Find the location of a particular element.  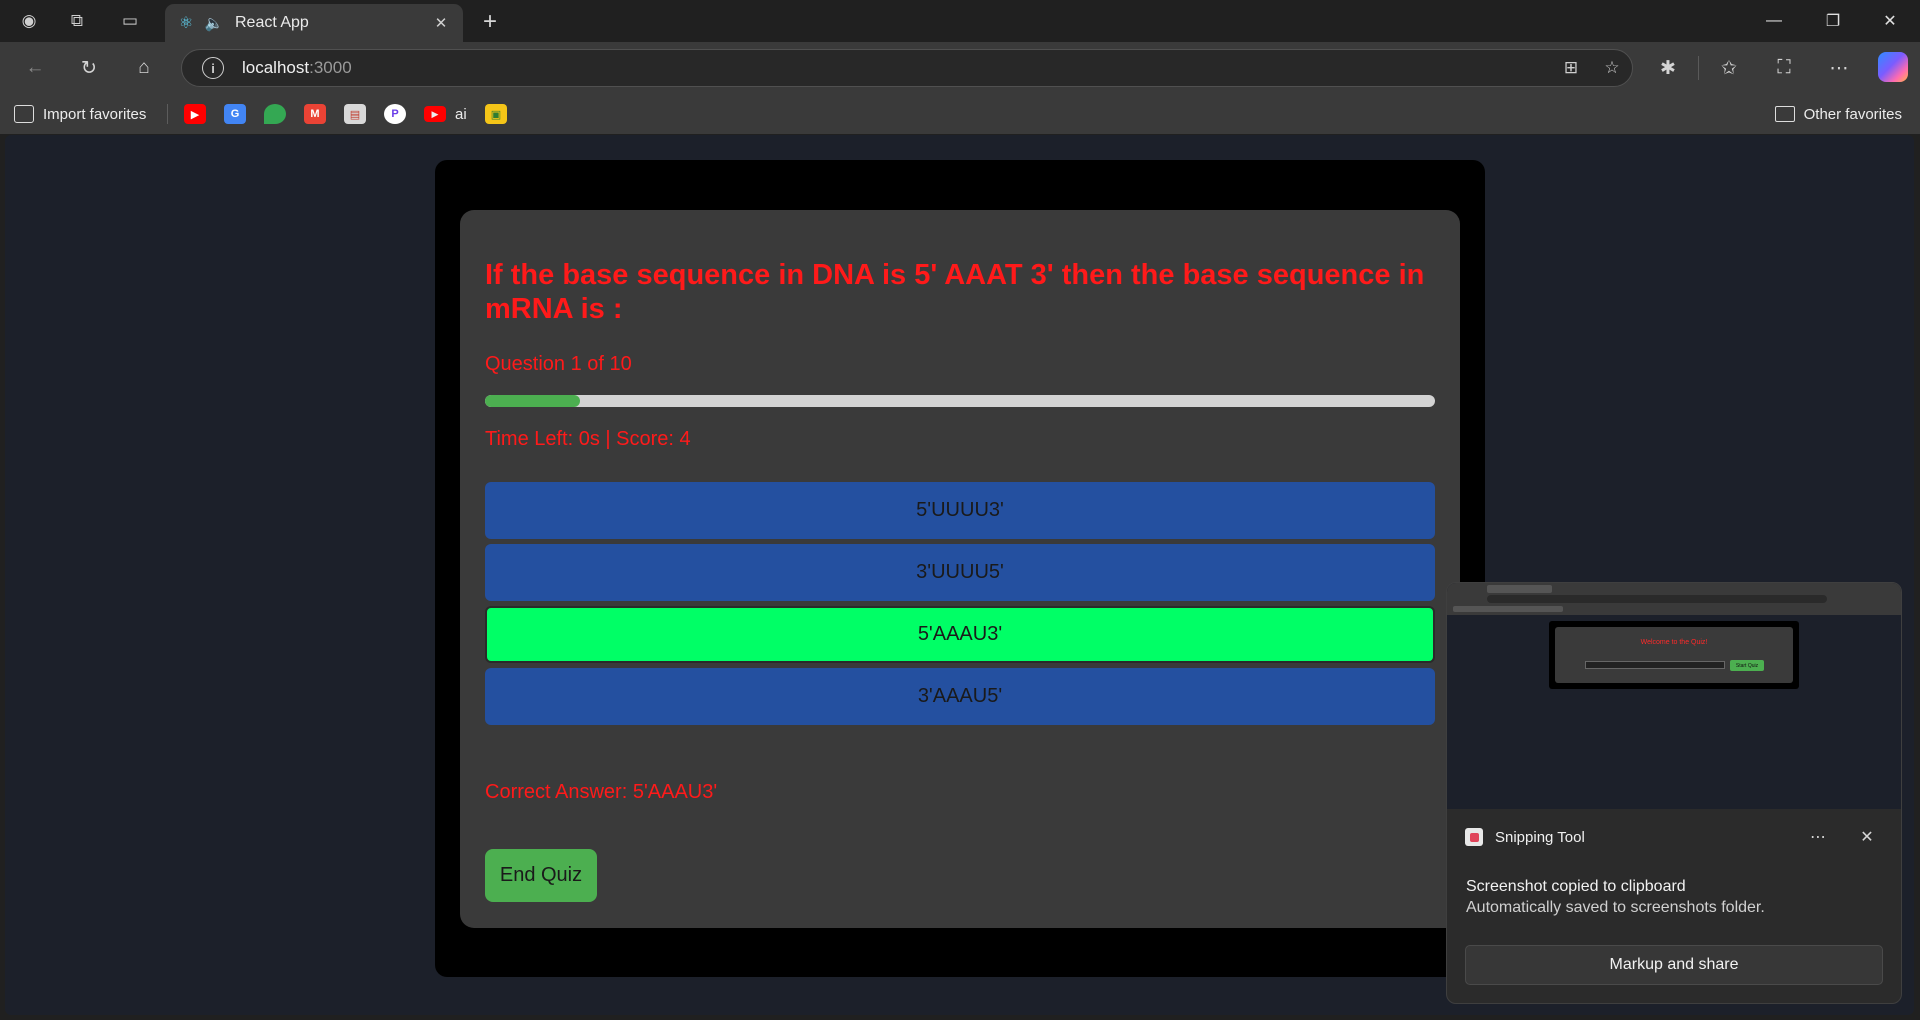

tab-title: React App is located at coordinates (272, 22).